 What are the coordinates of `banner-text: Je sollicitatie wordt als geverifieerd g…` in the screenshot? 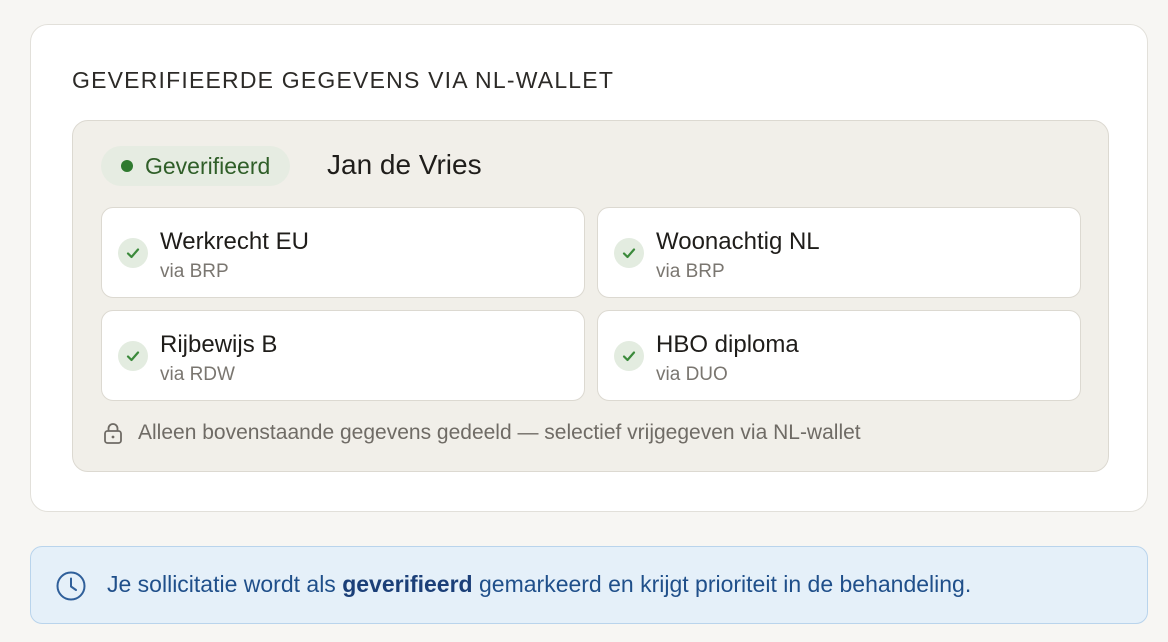 It's located at (539, 584).